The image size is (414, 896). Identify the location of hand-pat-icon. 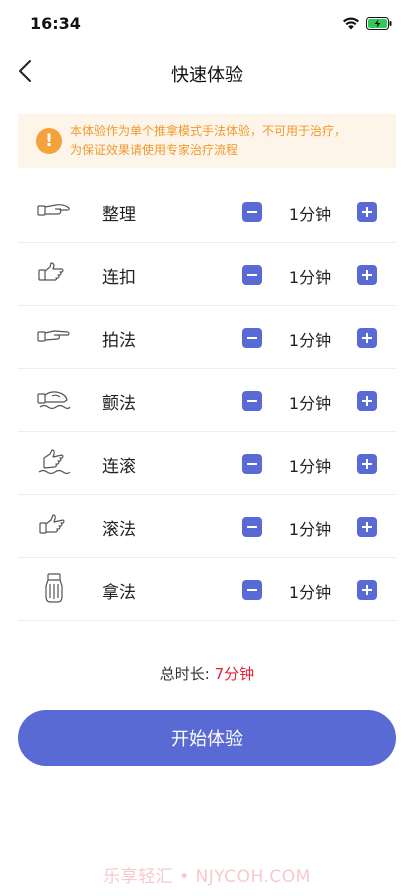
(54, 337).